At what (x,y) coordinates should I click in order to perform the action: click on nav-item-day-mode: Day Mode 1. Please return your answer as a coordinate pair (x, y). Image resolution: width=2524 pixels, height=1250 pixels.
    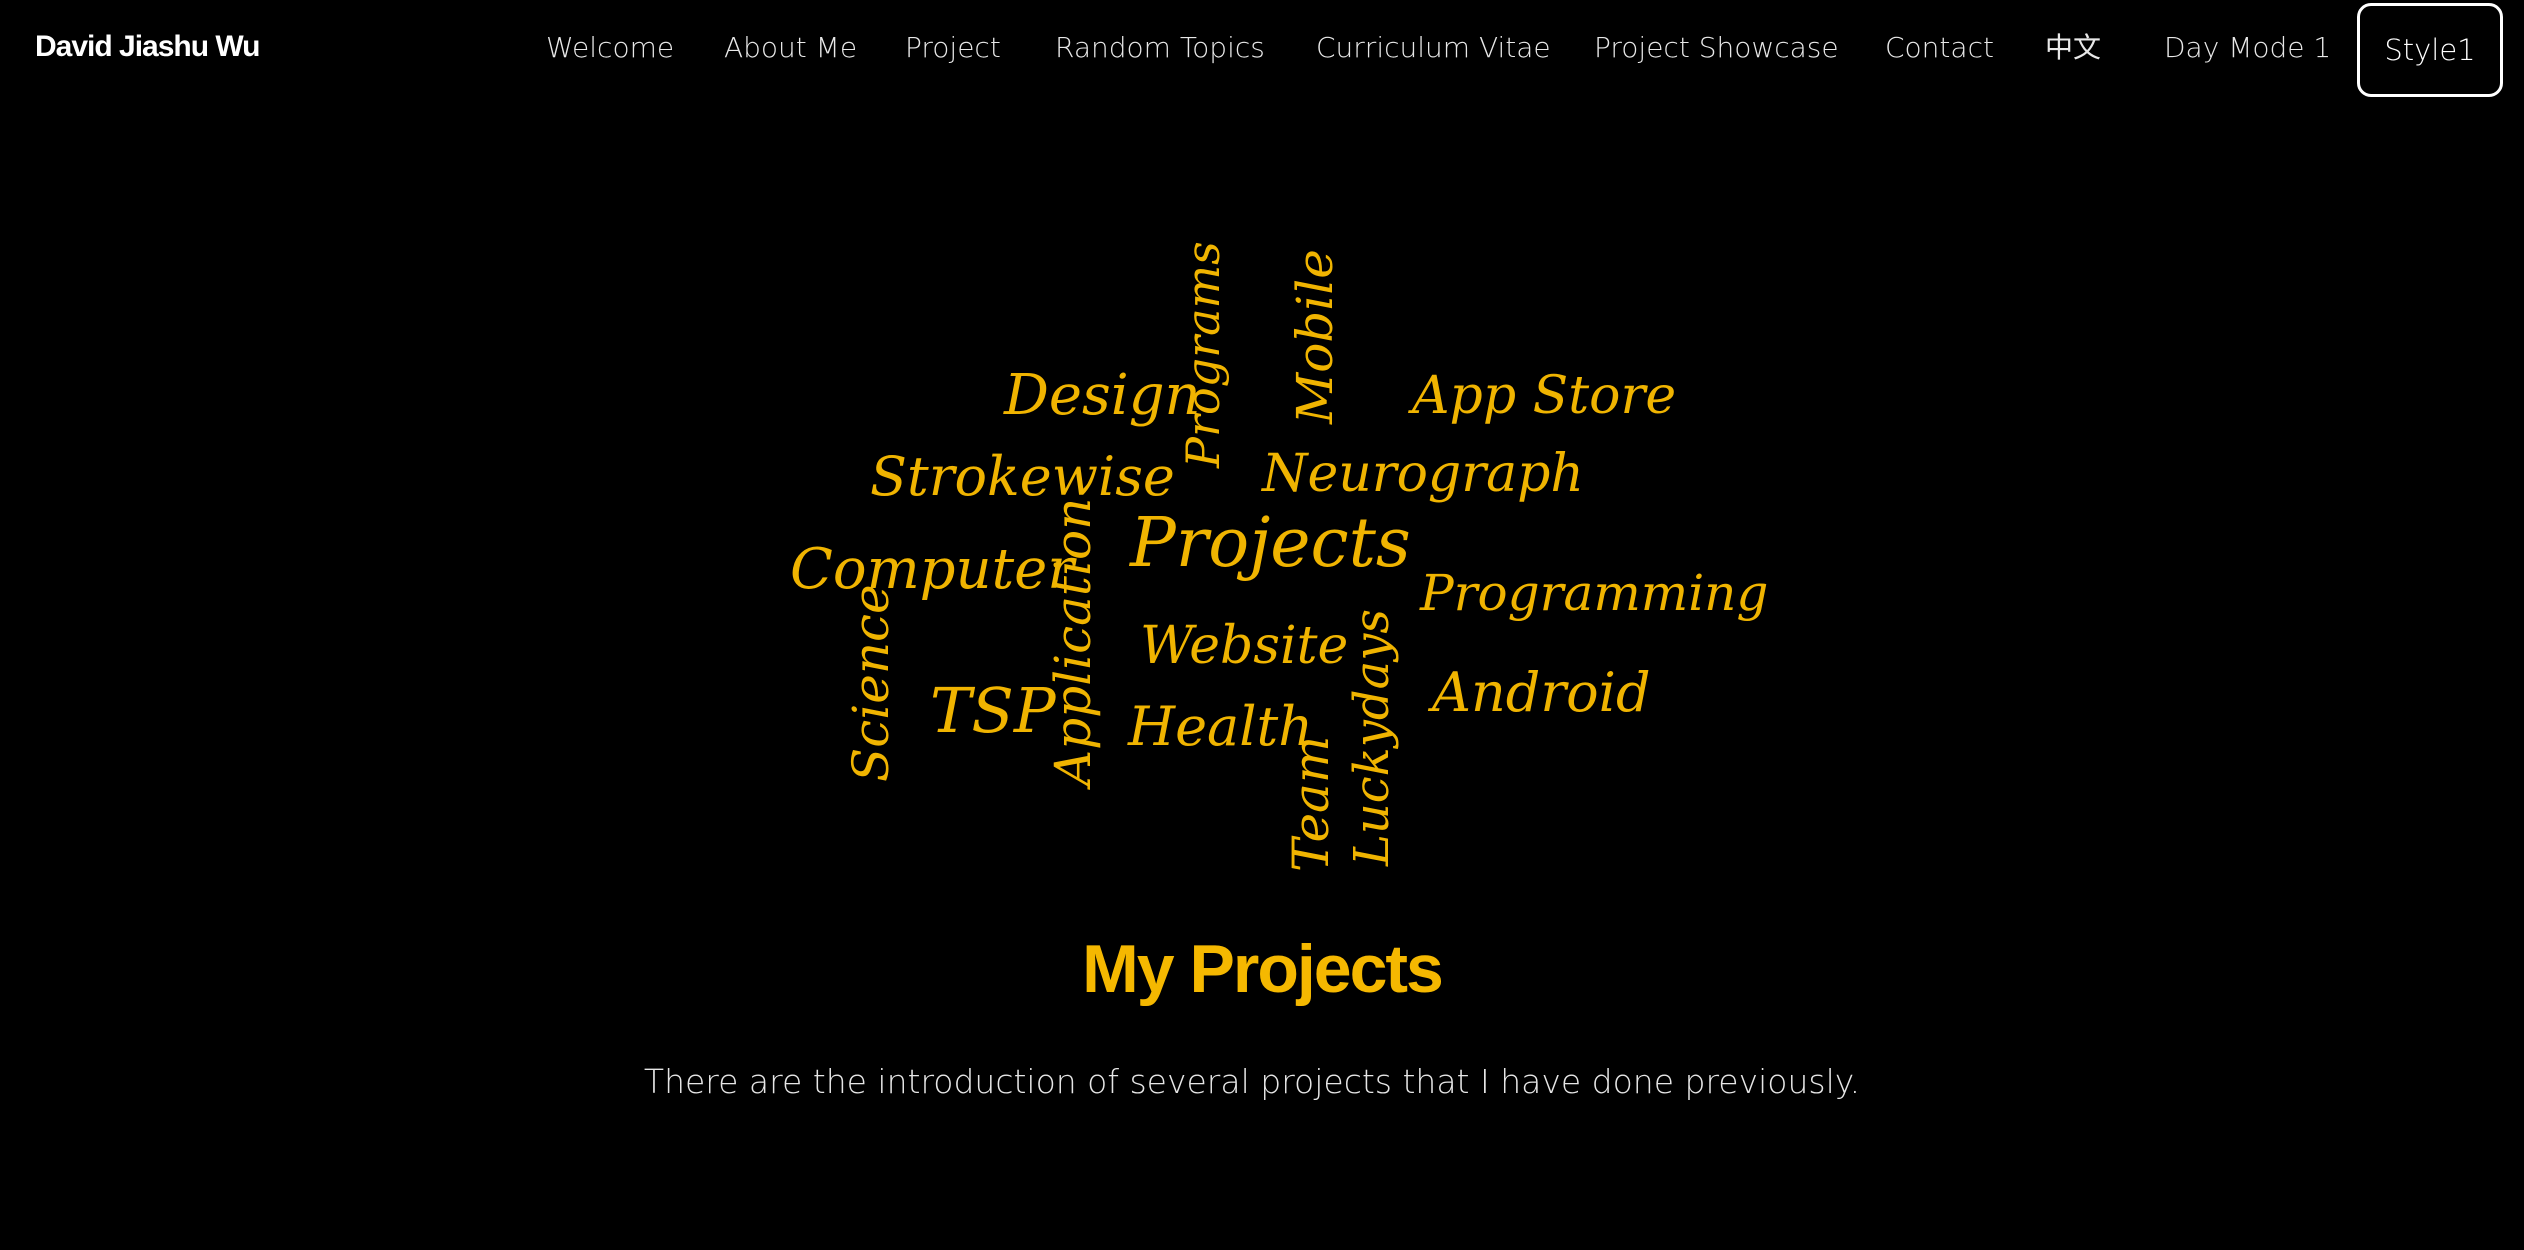
    Looking at the image, I should click on (2247, 48).